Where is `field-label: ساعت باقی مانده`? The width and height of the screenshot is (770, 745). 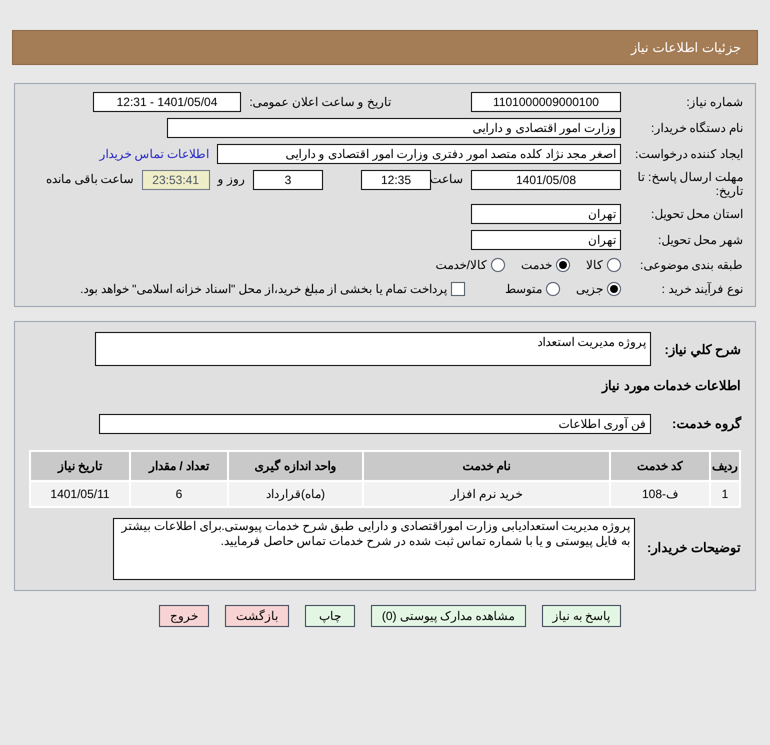
field-label: ساعت باقی مانده is located at coordinates (90, 179).